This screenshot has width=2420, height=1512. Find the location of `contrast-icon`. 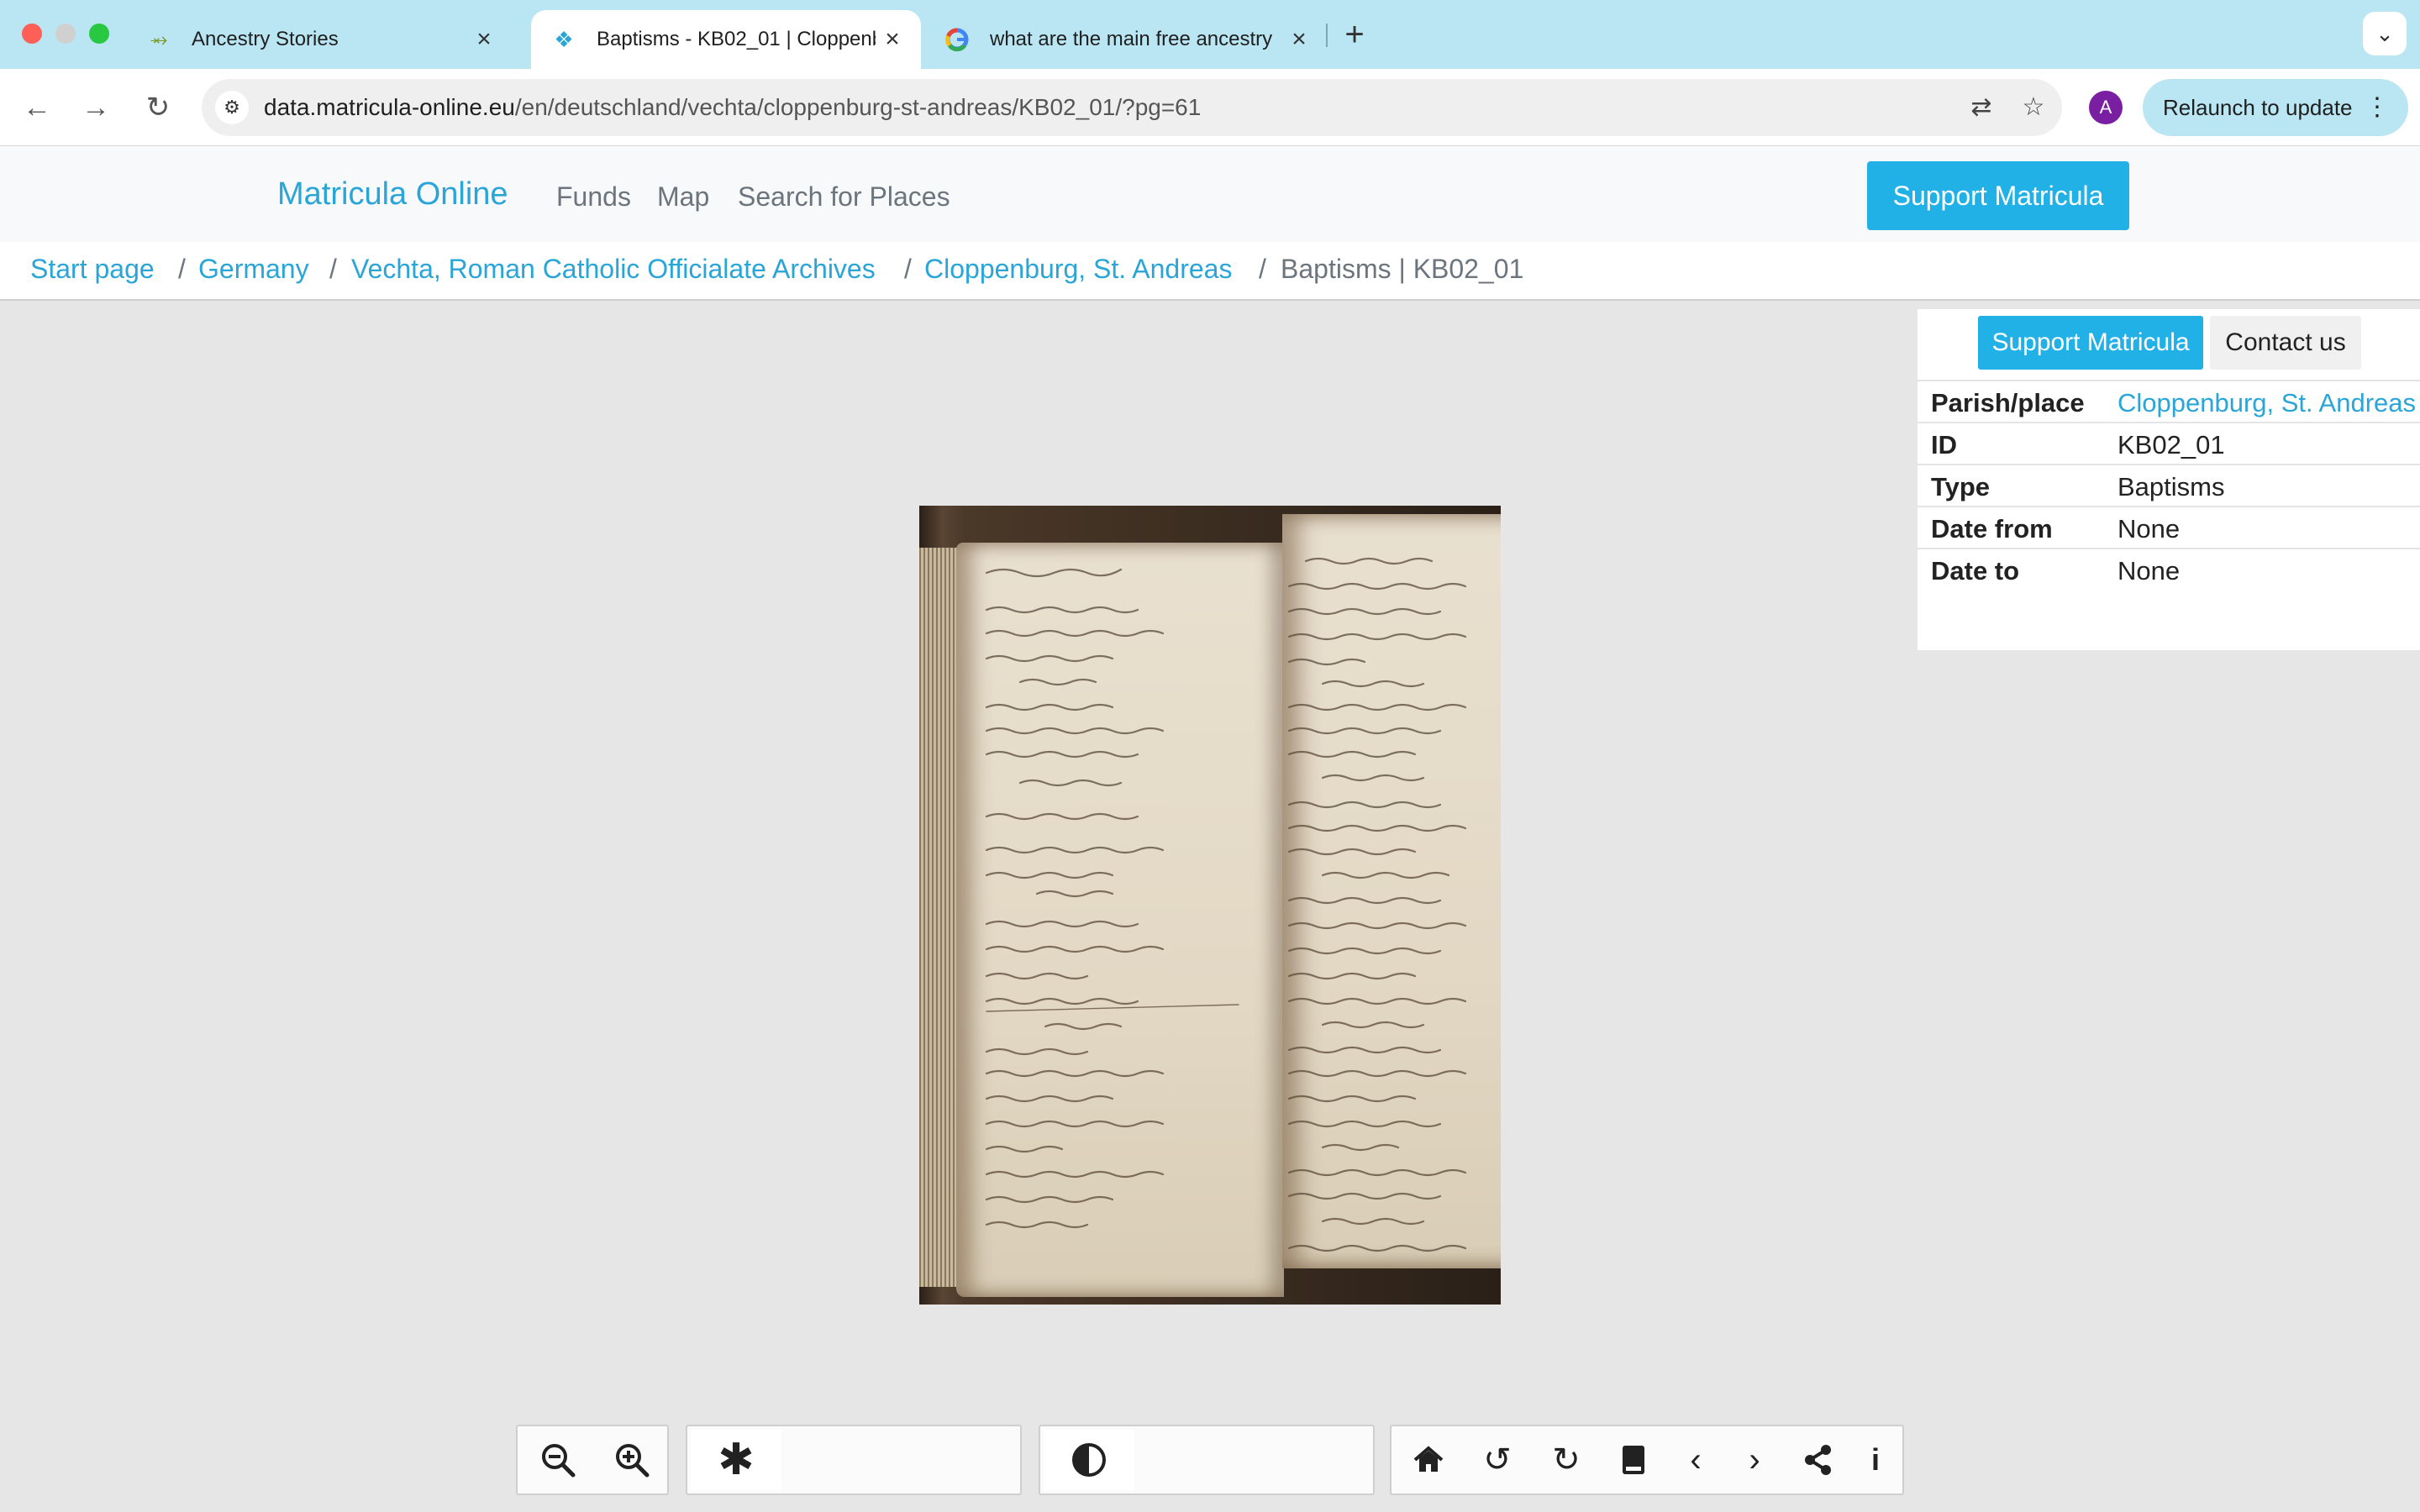

contrast-icon is located at coordinates (1089, 1460).